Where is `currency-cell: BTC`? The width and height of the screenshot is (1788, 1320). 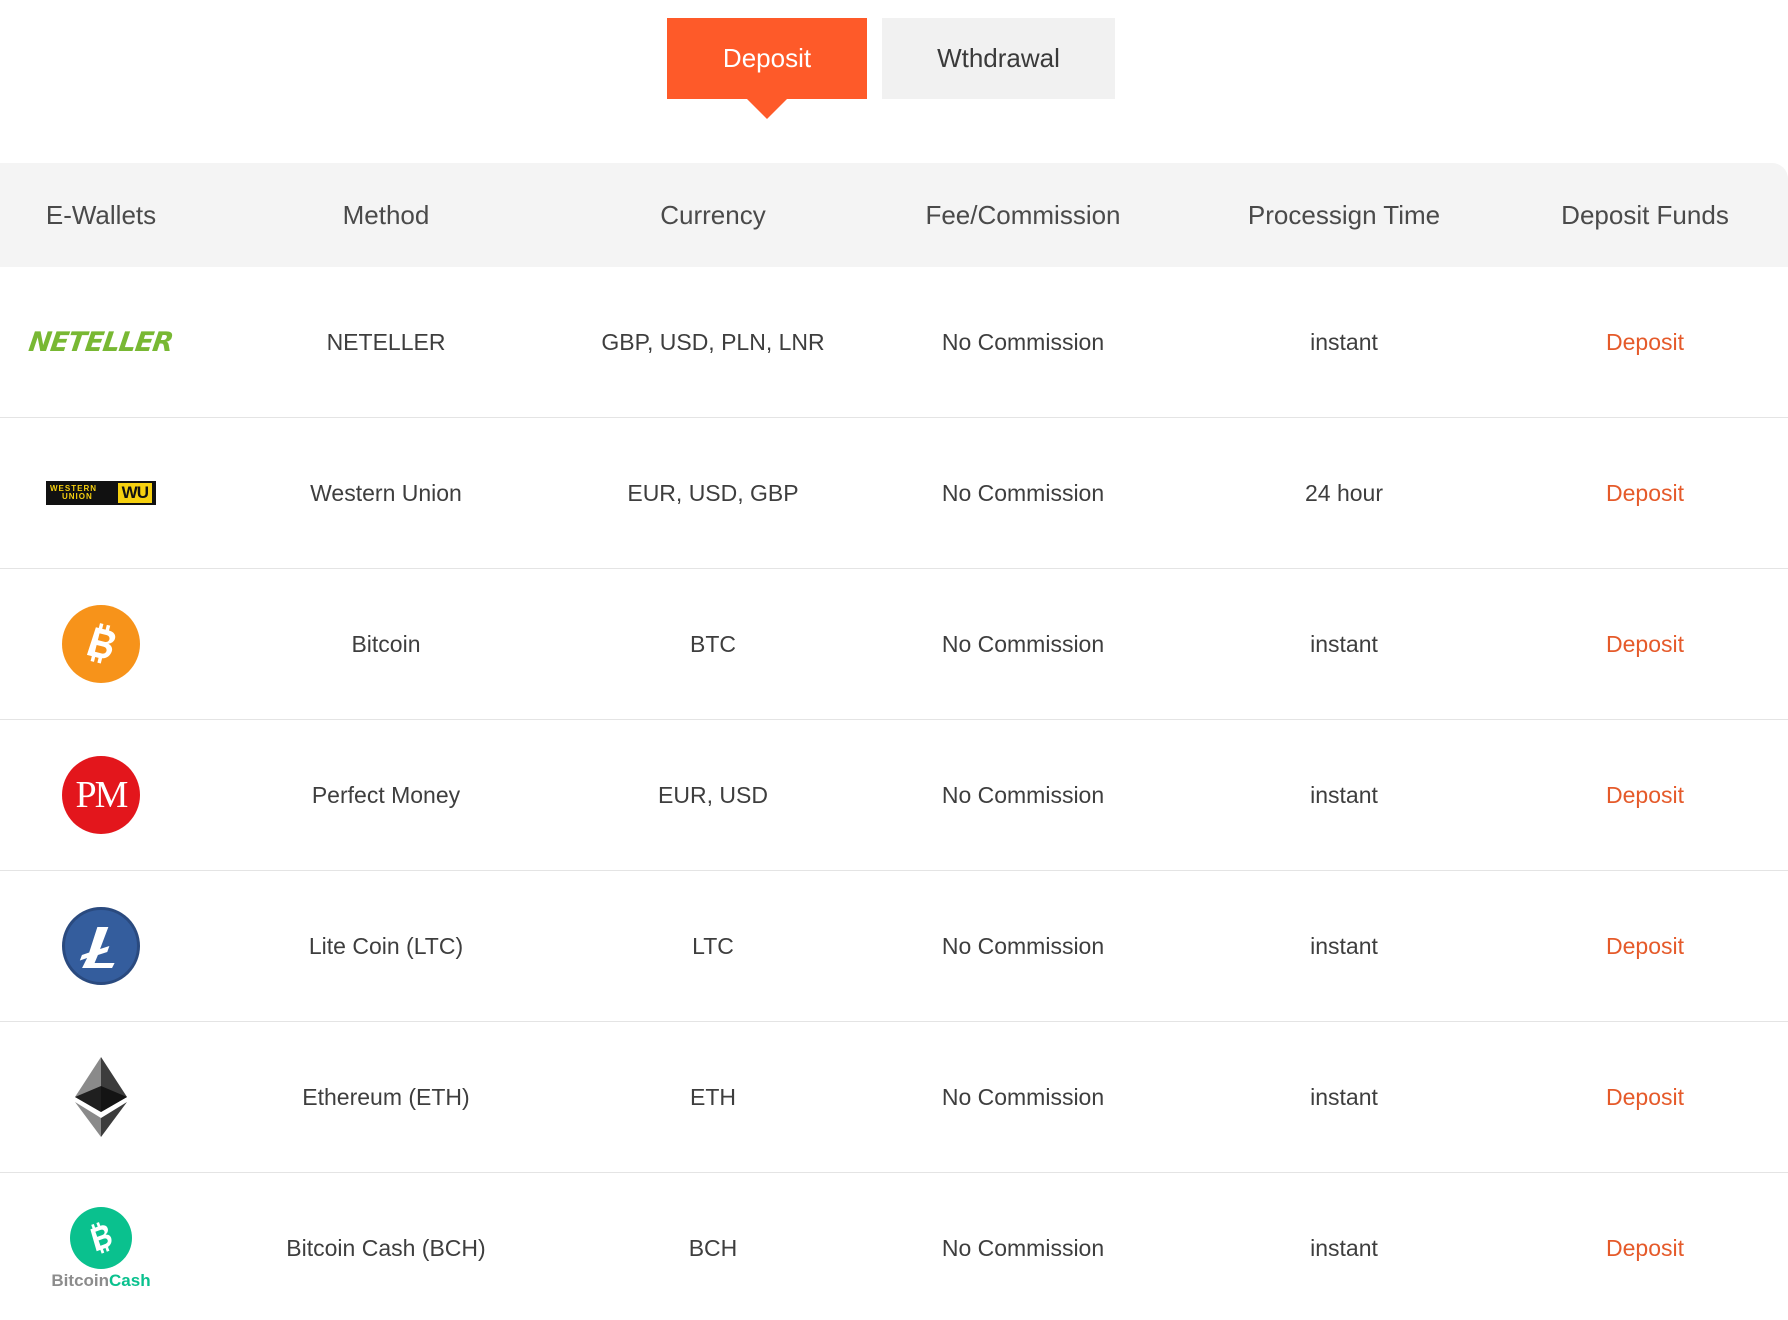
currency-cell: BTC is located at coordinates (713, 643).